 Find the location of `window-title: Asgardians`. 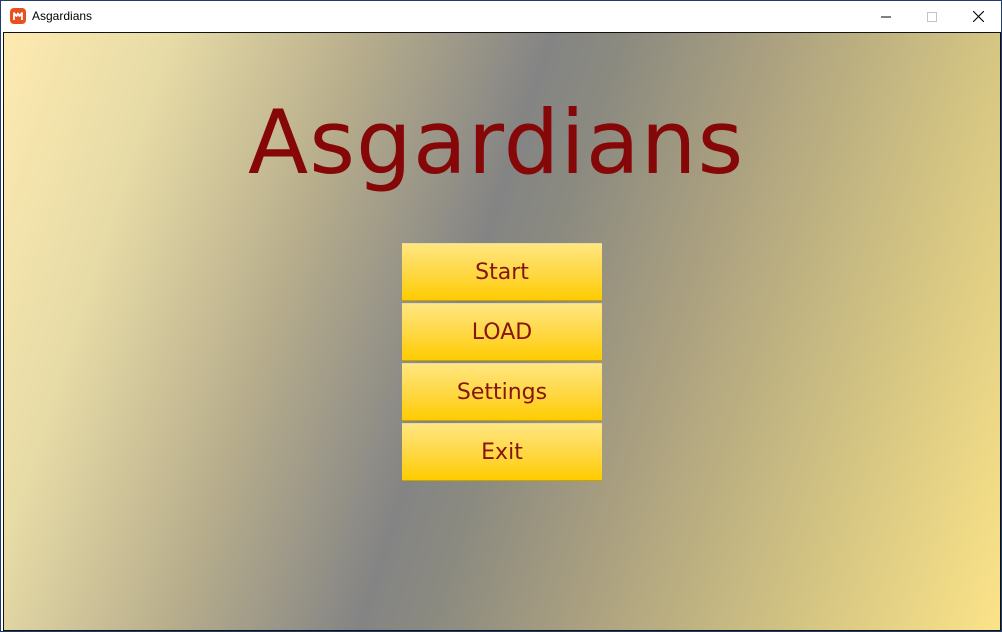

window-title: Asgardians is located at coordinates (62, 16).